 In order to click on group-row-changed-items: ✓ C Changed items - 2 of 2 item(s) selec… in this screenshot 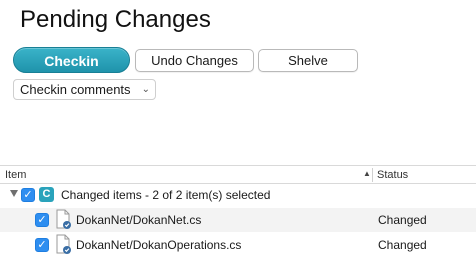, I will do `click(238, 196)`.